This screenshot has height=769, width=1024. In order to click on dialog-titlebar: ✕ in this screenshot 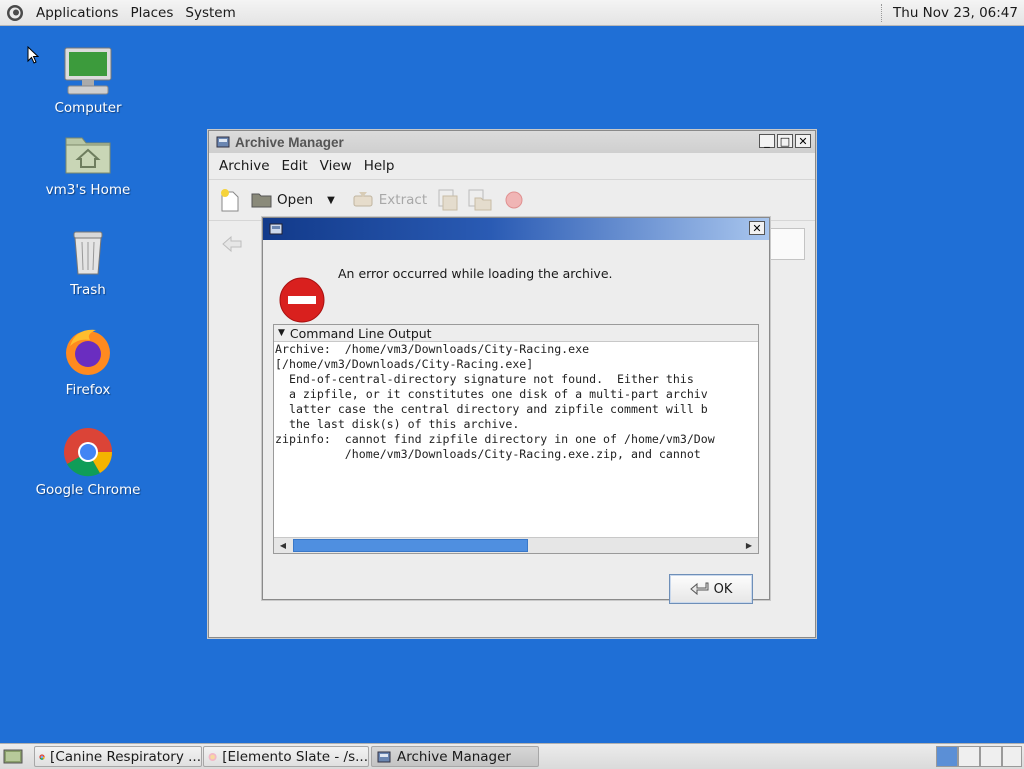, I will do `click(516, 229)`.